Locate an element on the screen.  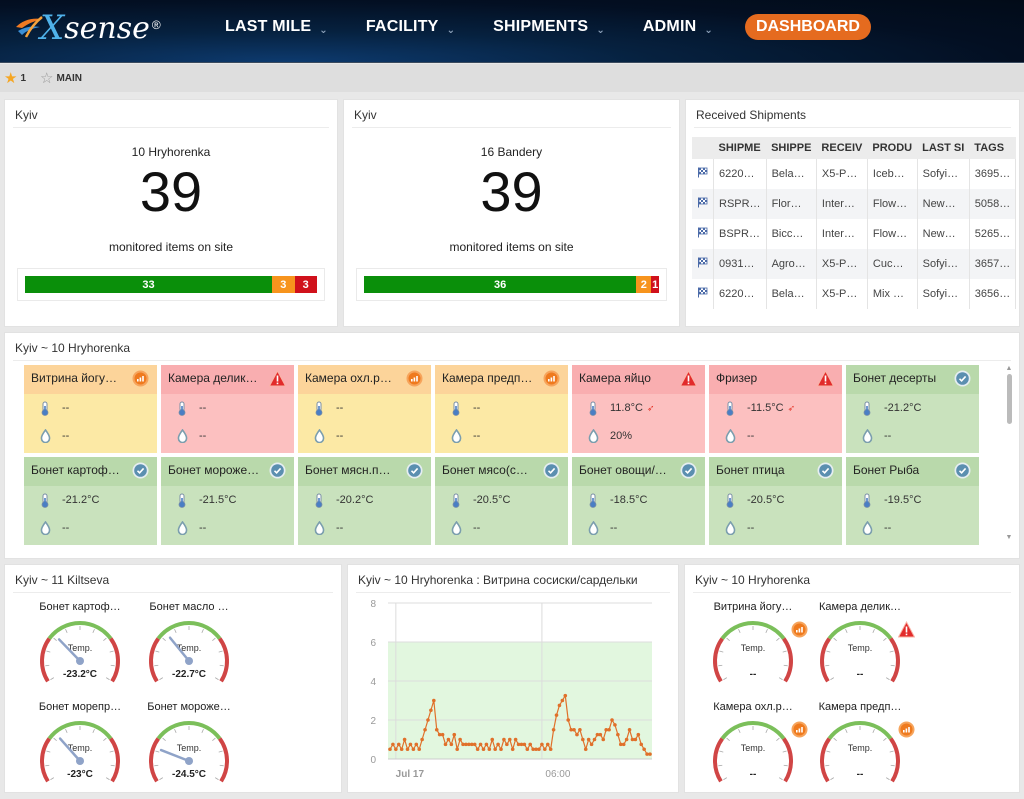
nav-dashboard-button: DASHBOARD is located at coordinates (807, 27).